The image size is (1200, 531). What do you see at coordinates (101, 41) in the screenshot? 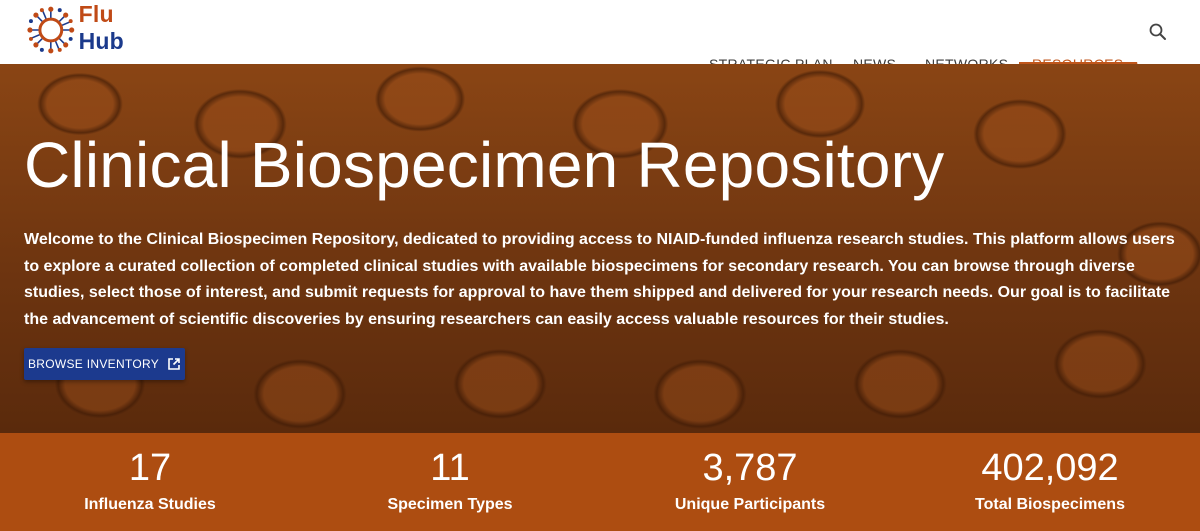
I see `logo-hub-text: Hub` at bounding box center [101, 41].